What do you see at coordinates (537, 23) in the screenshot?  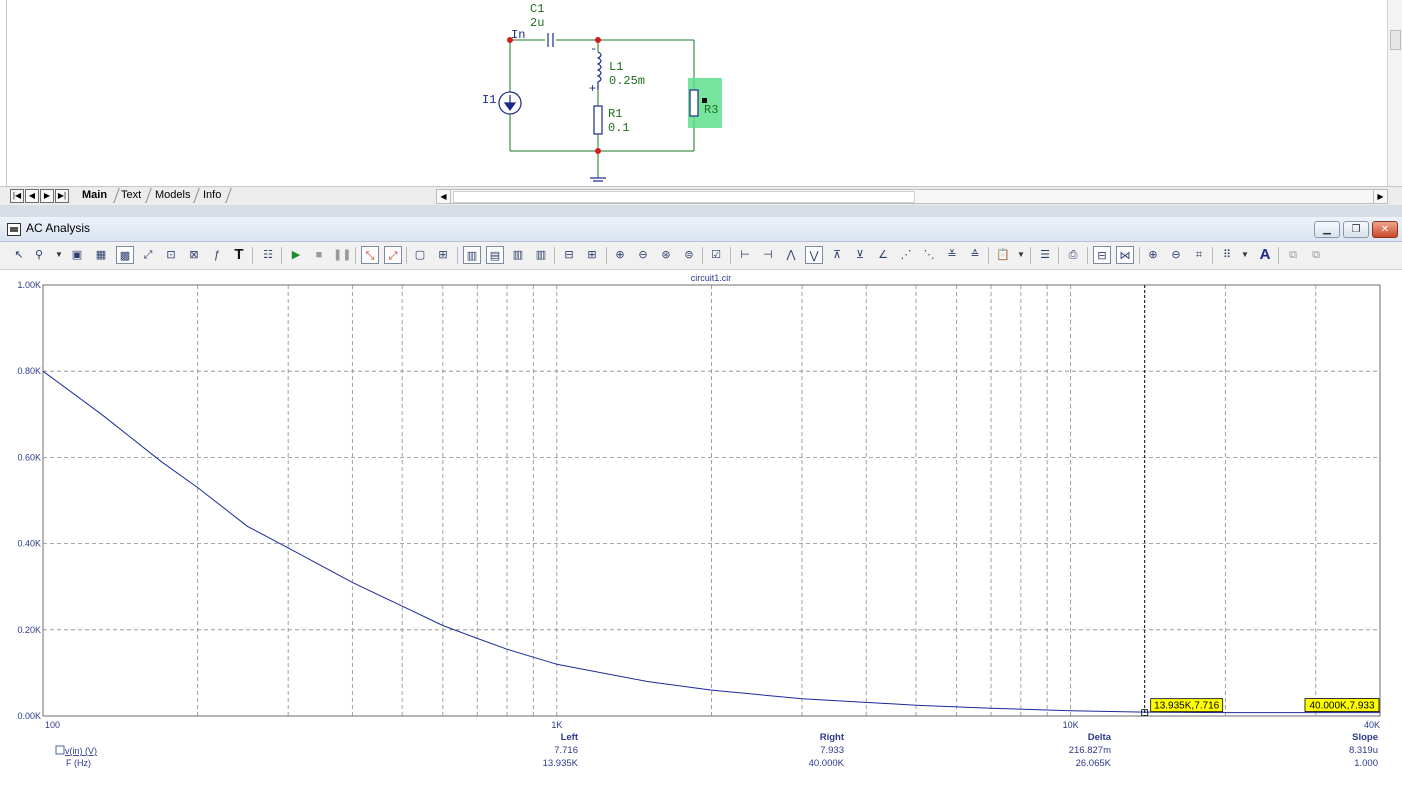 I see `c1-value: 2u` at bounding box center [537, 23].